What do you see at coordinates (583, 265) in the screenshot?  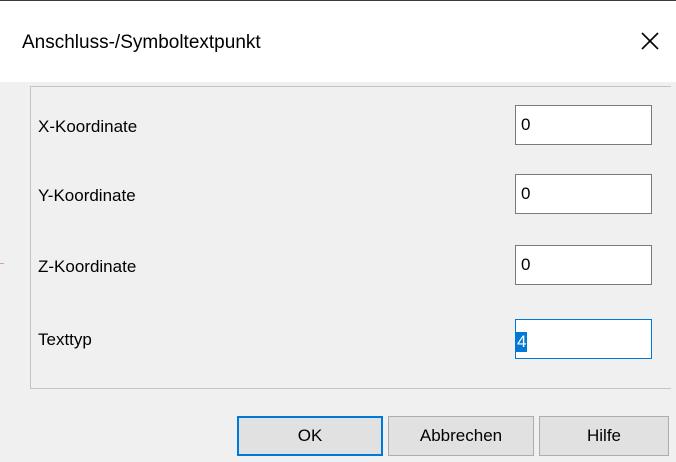 I see `z-coordinate-field` at bounding box center [583, 265].